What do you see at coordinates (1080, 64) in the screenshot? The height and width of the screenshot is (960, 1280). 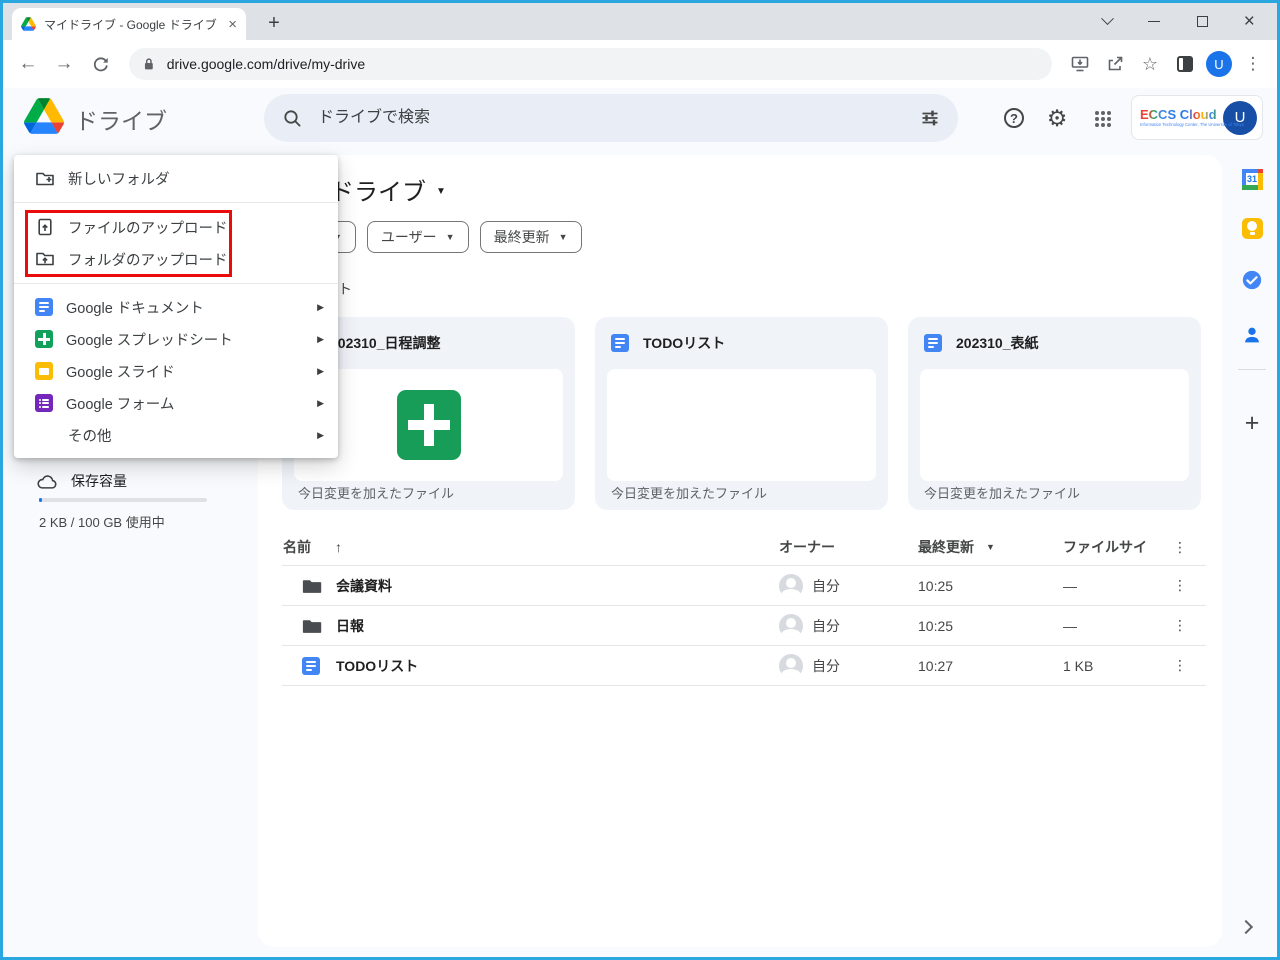 I see `install-icon` at bounding box center [1080, 64].